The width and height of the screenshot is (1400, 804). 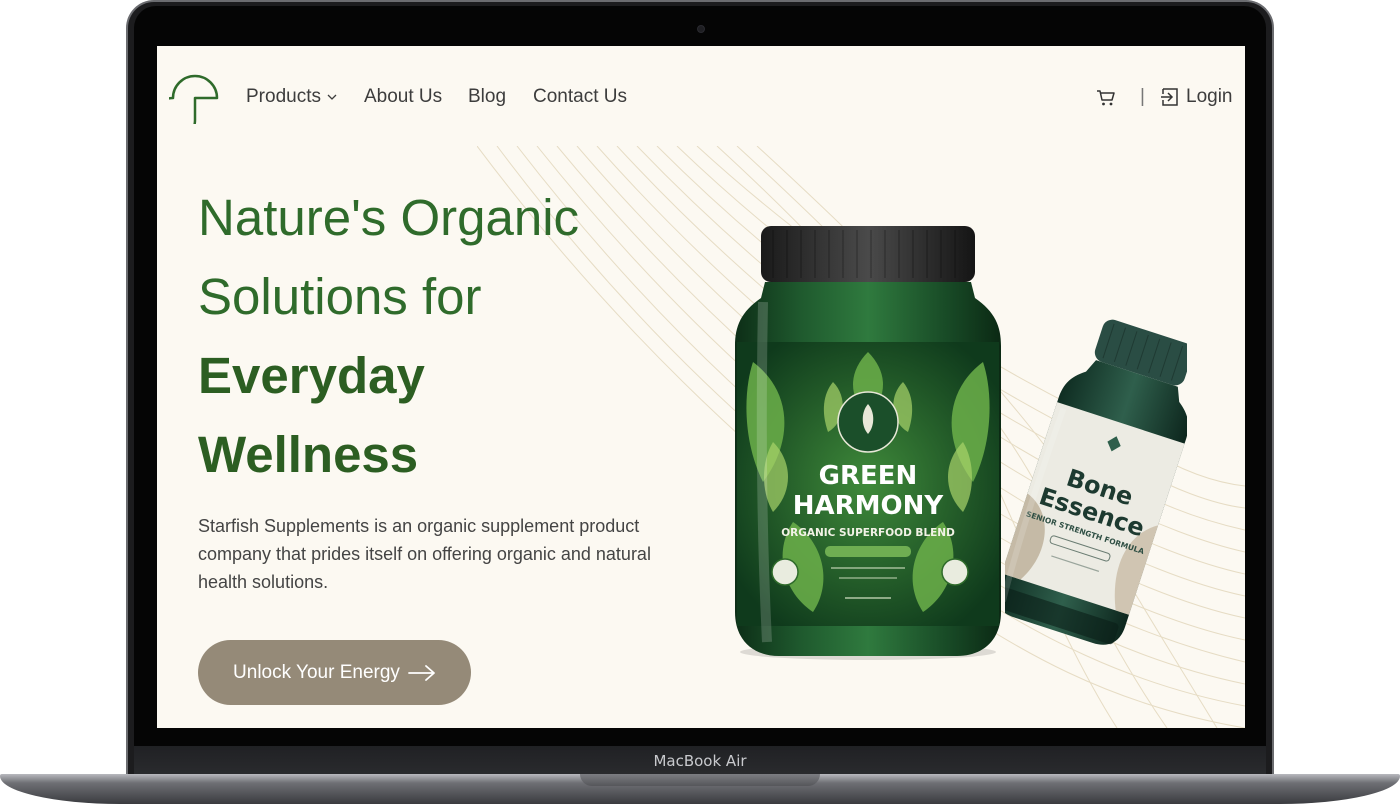 What do you see at coordinates (316, 672) in the screenshot?
I see `cta-label: Unlock Your Energy` at bounding box center [316, 672].